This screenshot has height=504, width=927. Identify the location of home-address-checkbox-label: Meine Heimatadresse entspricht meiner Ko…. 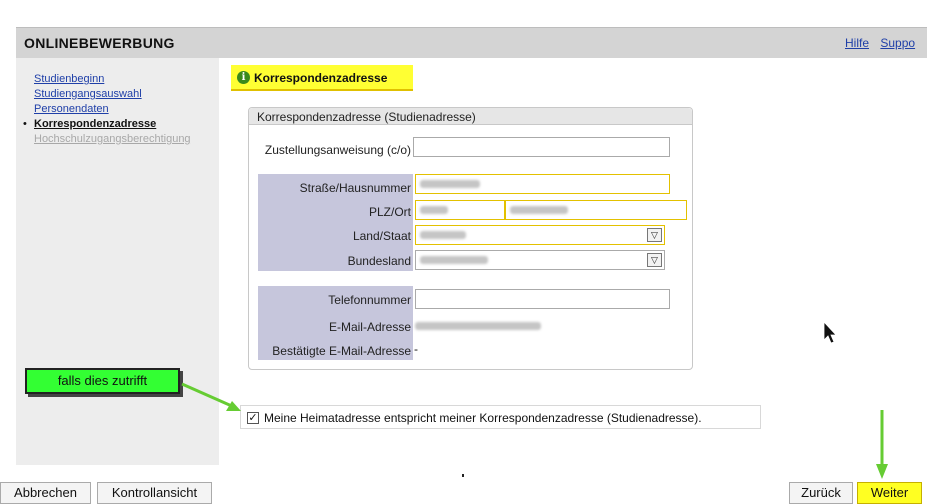
(483, 418).